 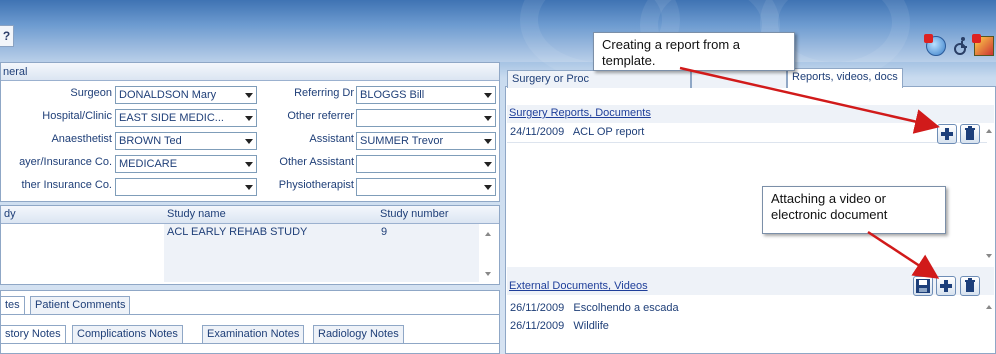 I want to click on tab-patient-information, so click(x=739, y=79).